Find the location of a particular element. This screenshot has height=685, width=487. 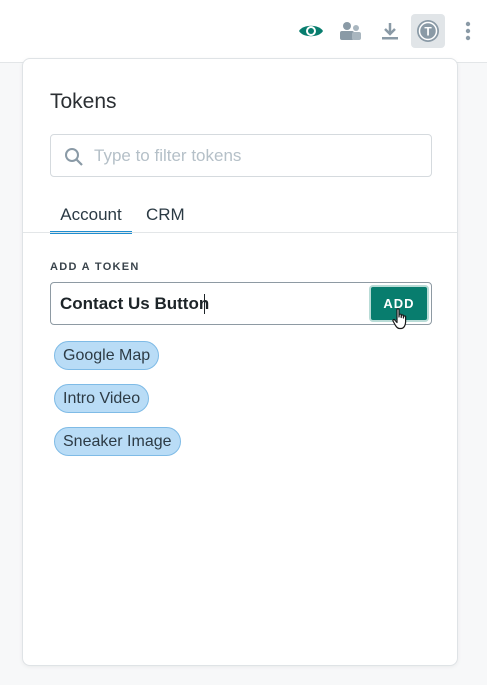

more-options-button is located at coordinates (468, 31).